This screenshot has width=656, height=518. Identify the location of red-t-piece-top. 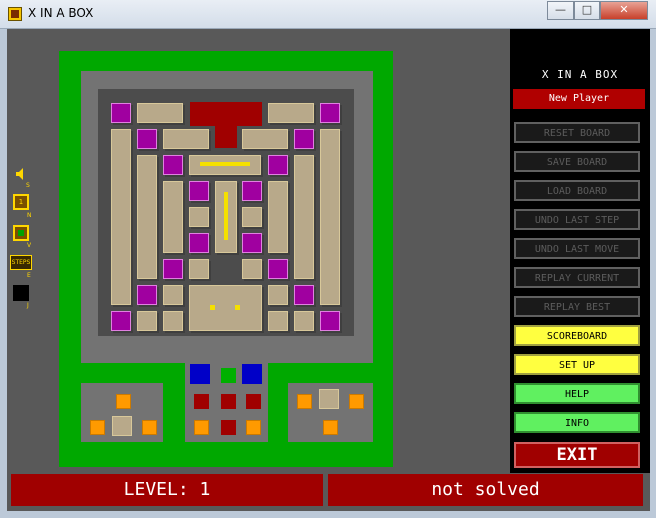
(226, 114).